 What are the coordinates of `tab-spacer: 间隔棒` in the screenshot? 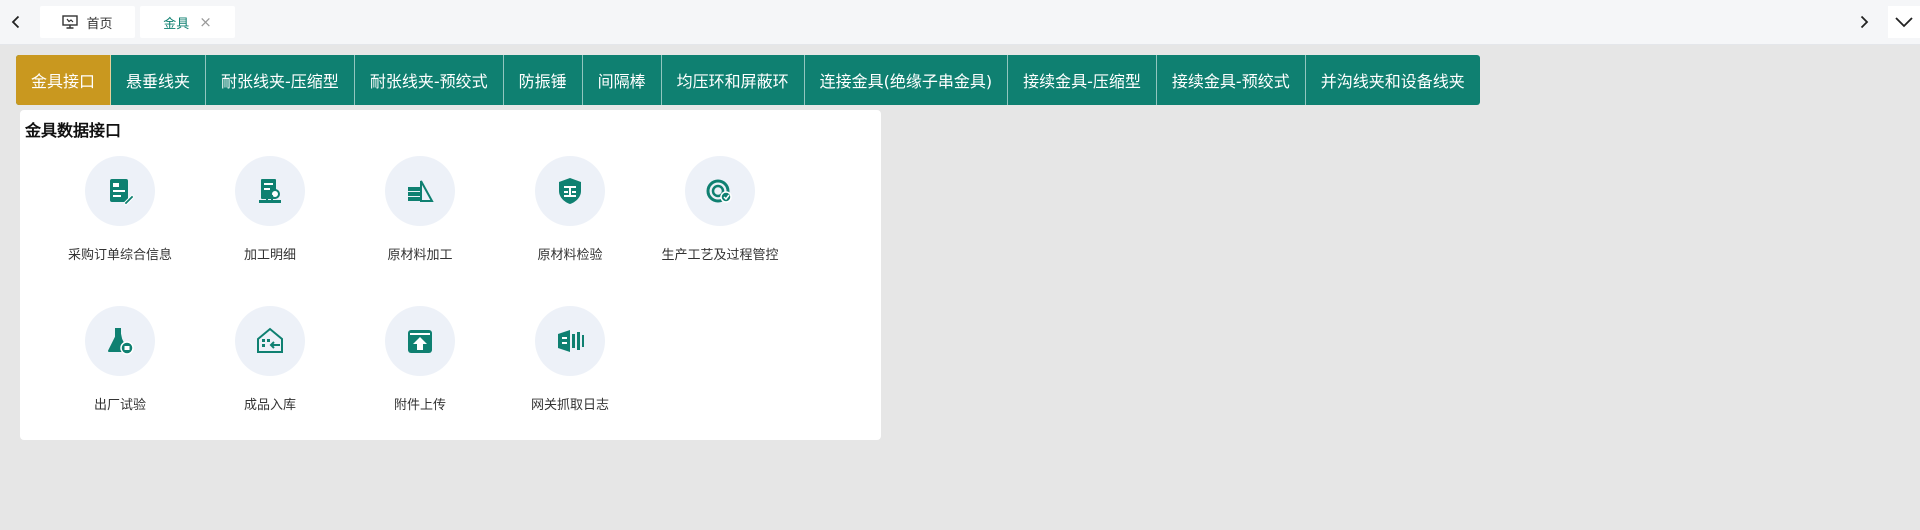 It's located at (622, 80).